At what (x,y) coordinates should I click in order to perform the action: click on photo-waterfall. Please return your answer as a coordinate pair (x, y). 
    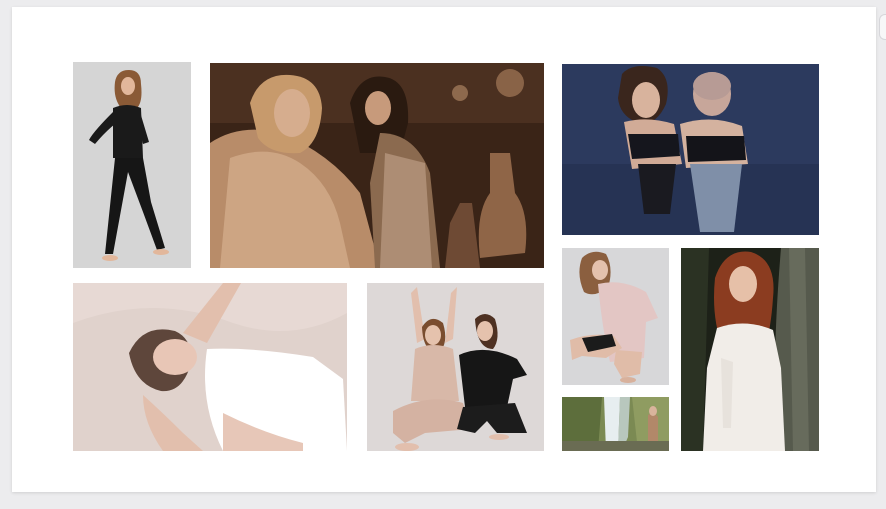
    Looking at the image, I should click on (615, 424).